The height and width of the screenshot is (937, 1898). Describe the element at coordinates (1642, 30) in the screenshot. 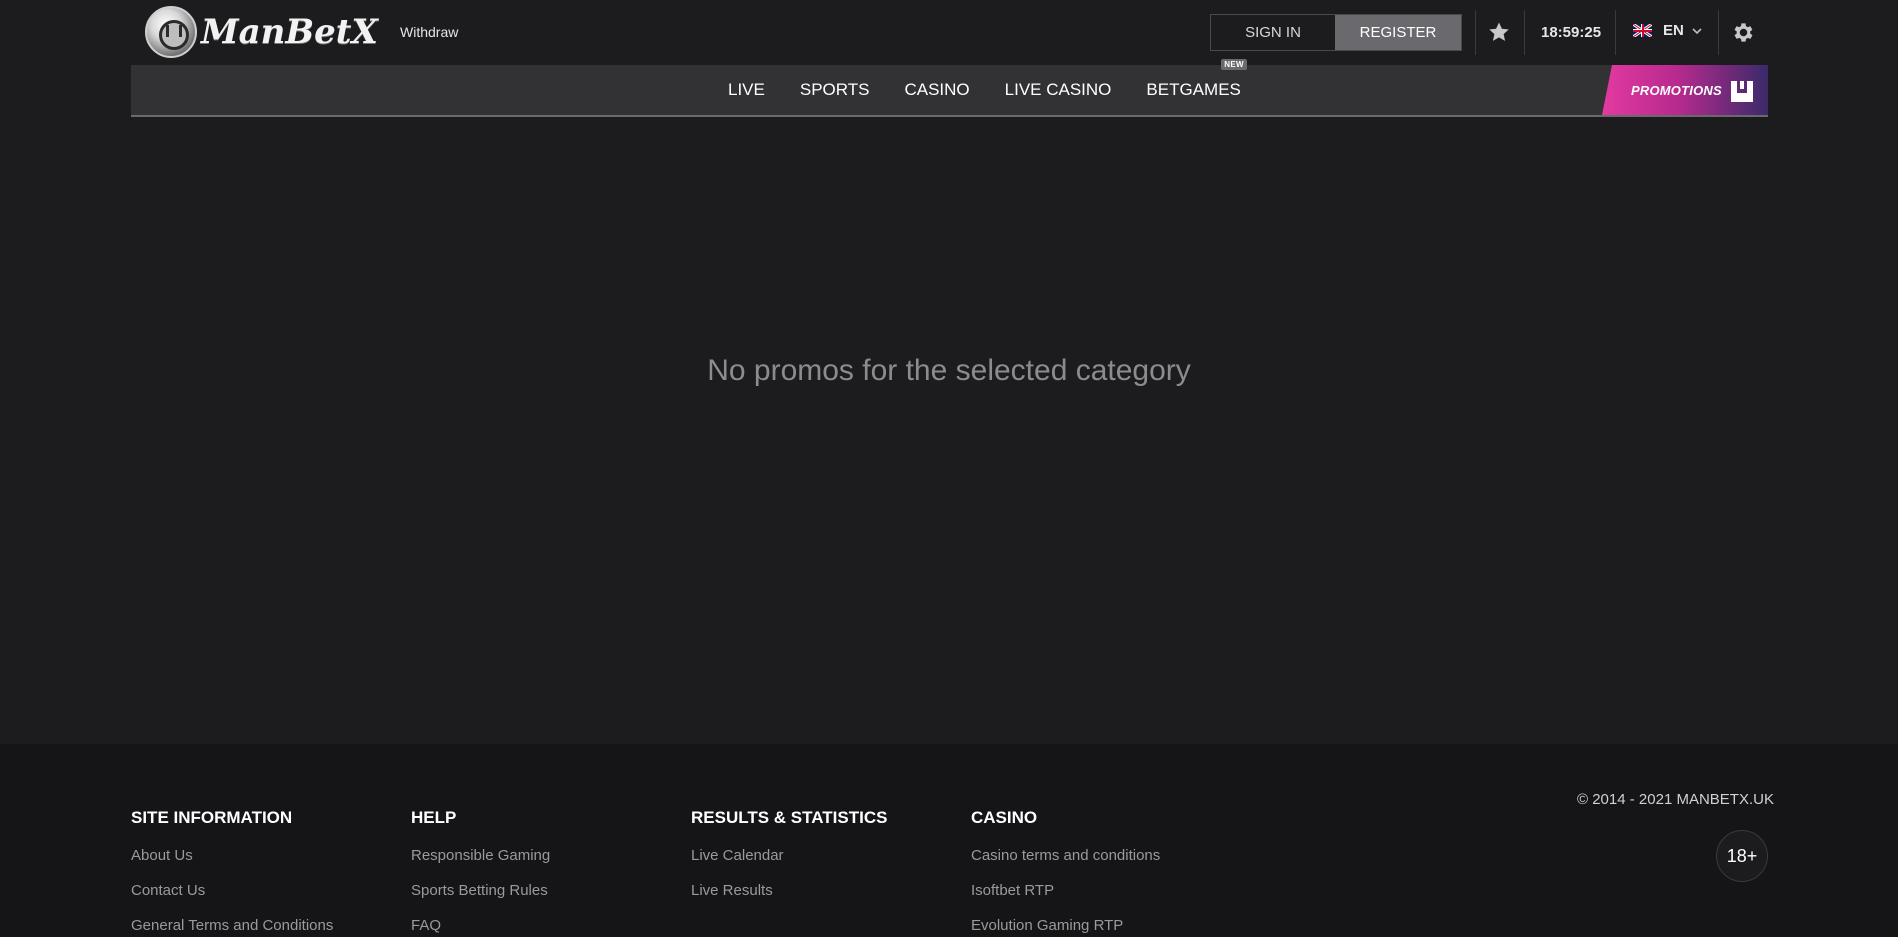

I see `uk-flag-icon` at that location.